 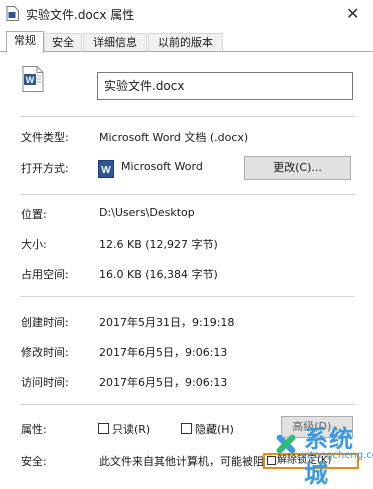 What do you see at coordinates (158, 274) in the screenshot?
I see `disk-size-value: 16.0 KB (16,384 字节)` at bounding box center [158, 274].